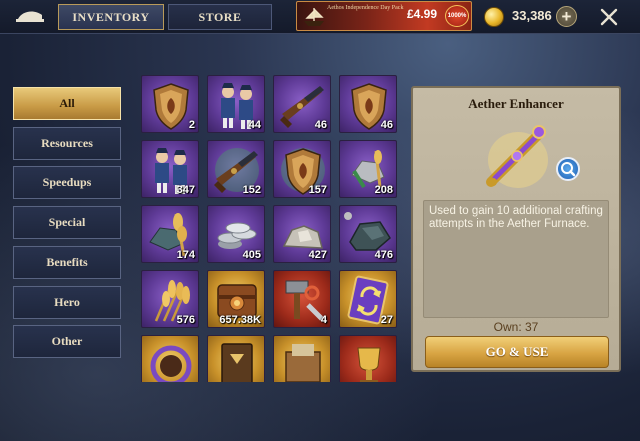 This screenshot has height=441, width=640. I want to click on category-benefits: Benefits, so click(67, 262).